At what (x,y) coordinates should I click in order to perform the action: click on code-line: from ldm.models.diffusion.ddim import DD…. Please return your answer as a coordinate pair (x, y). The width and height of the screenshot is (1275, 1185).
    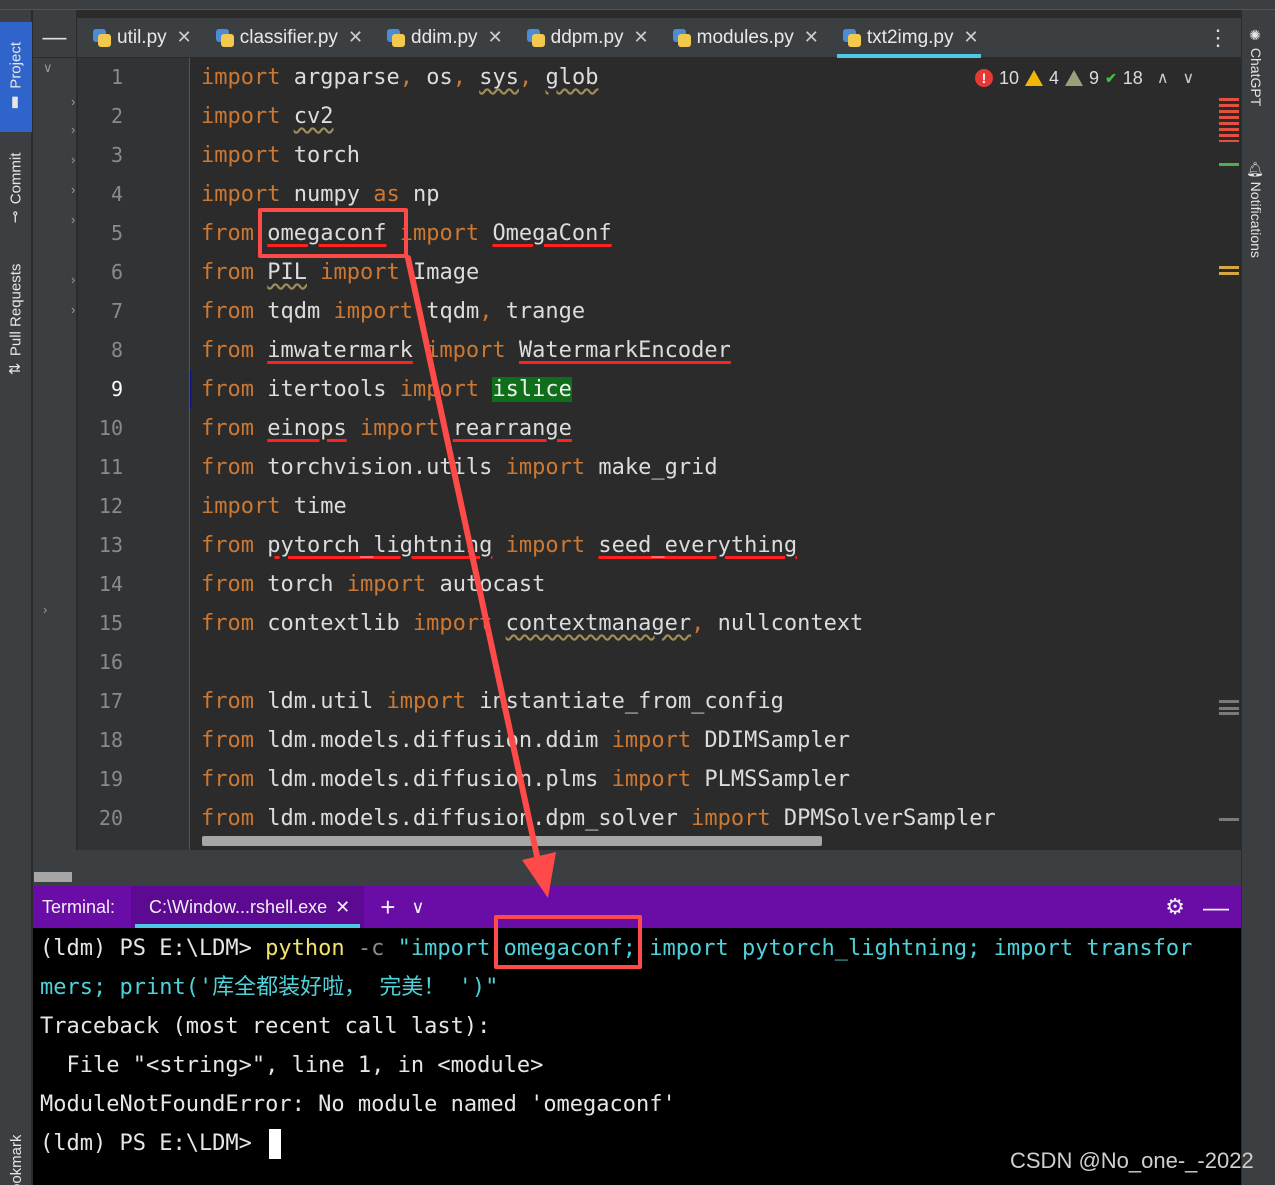
    Looking at the image, I should click on (525, 740).